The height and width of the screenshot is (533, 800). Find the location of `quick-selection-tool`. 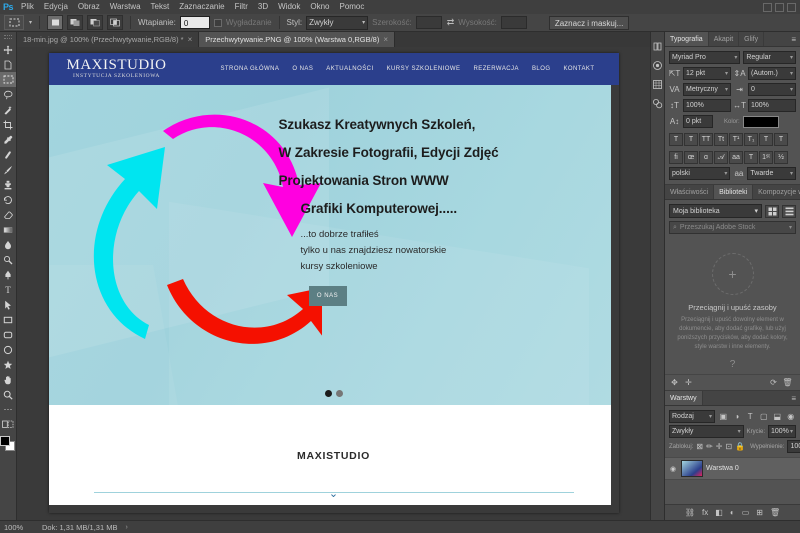

quick-selection-tool is located at coordinates (8, 109).